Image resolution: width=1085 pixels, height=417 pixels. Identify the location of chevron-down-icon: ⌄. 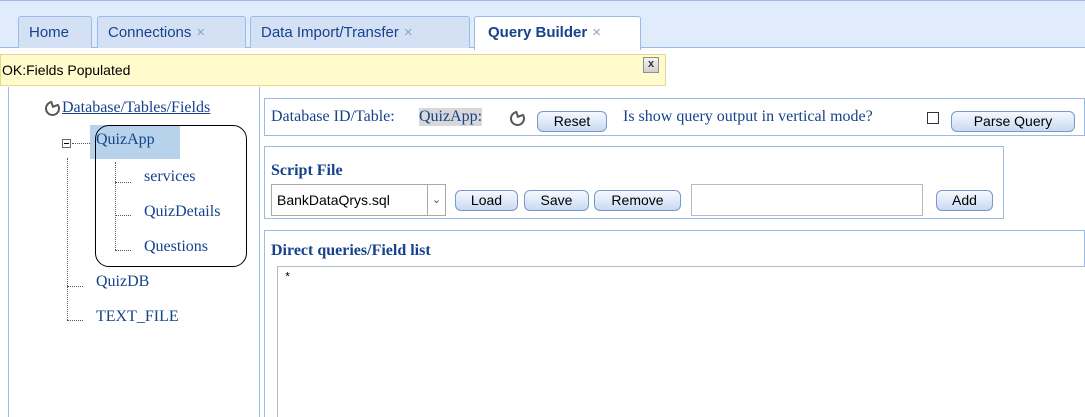
(436, 200).